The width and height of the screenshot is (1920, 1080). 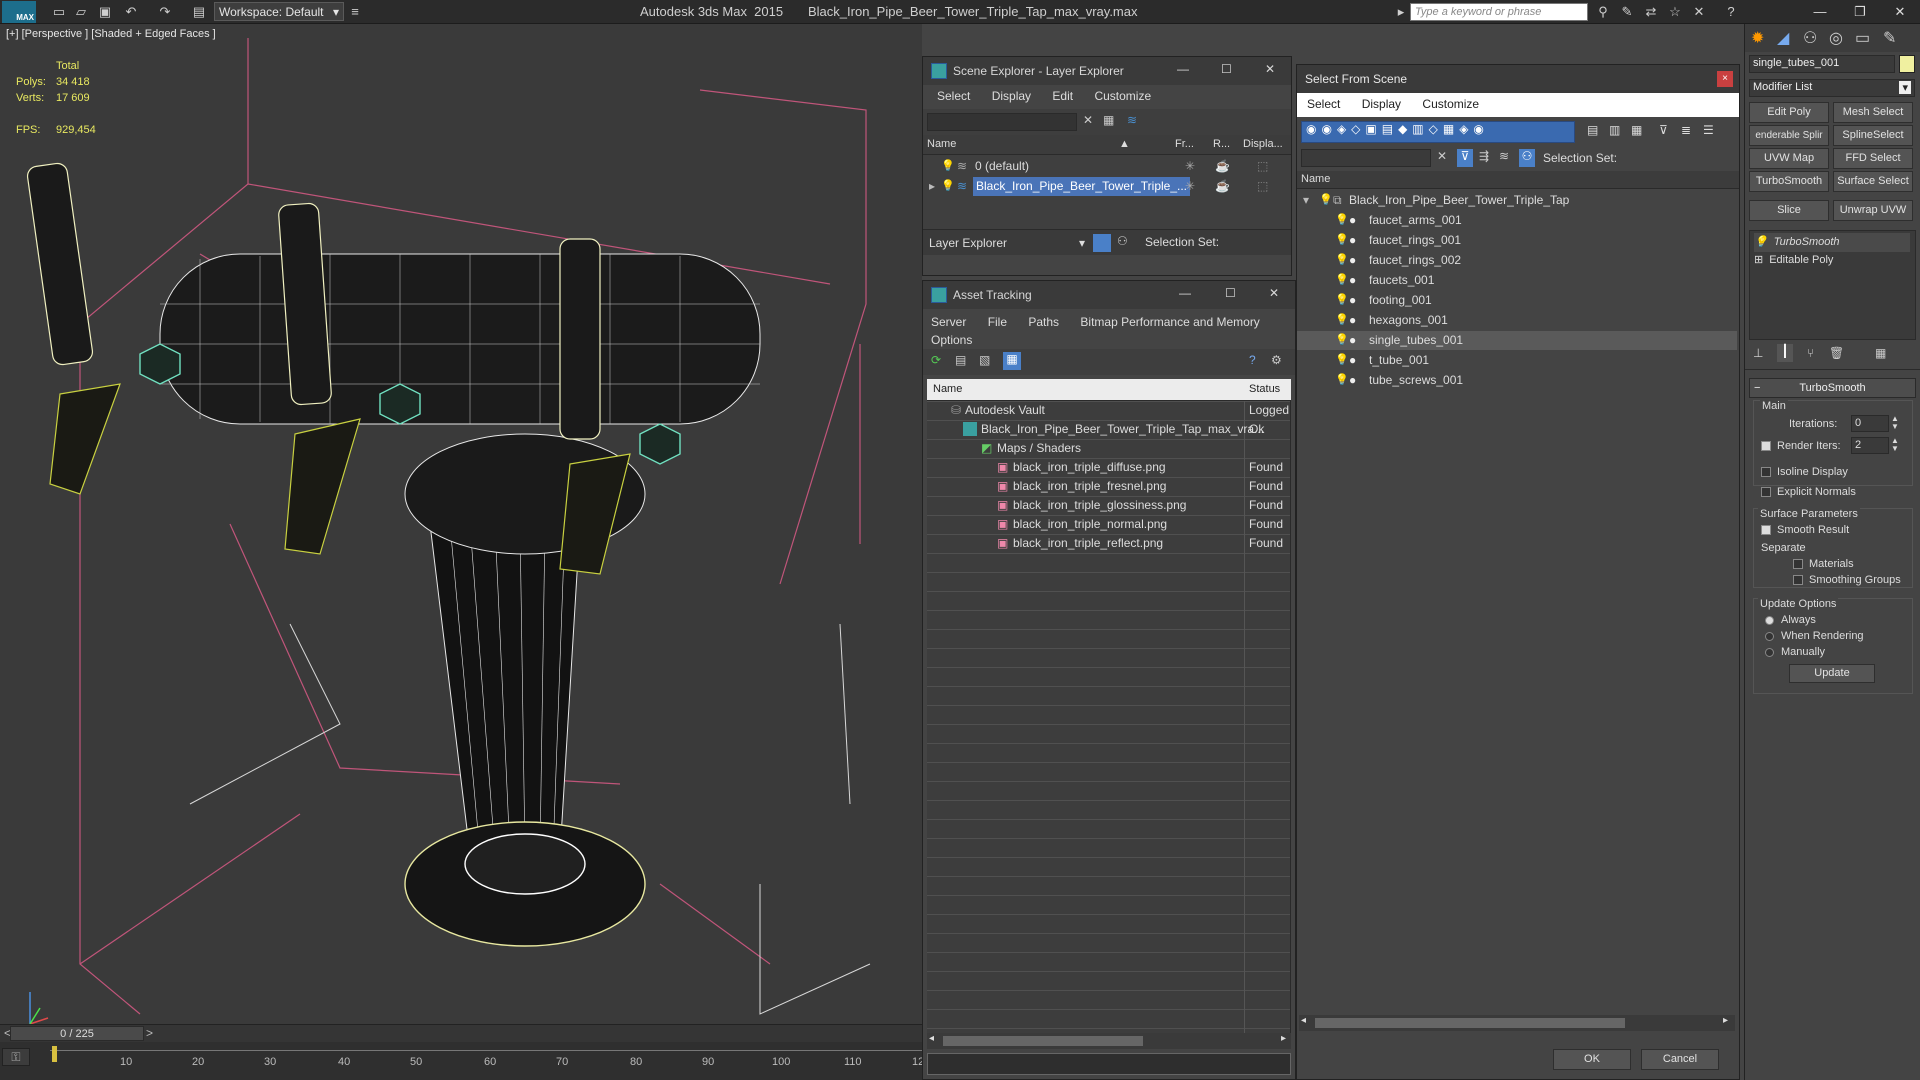 I want to click on list-item: 💡 ● faucet_arms_001, so click(x=1517, y=220).